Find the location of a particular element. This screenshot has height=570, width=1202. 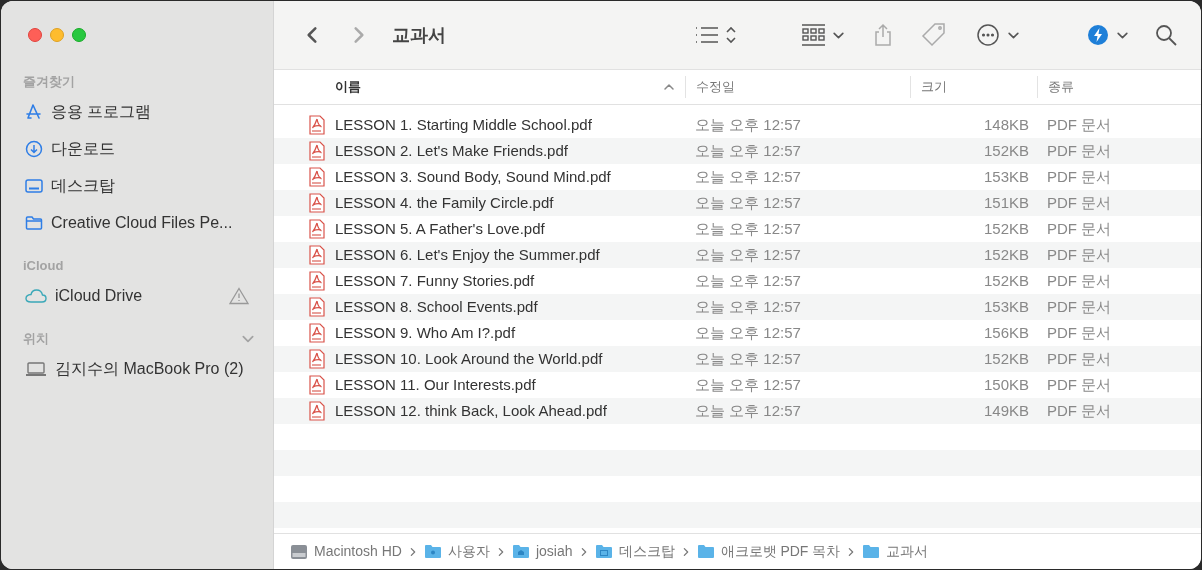

sidebar-item: iCloud Drive is located at coordinates (137, 295).